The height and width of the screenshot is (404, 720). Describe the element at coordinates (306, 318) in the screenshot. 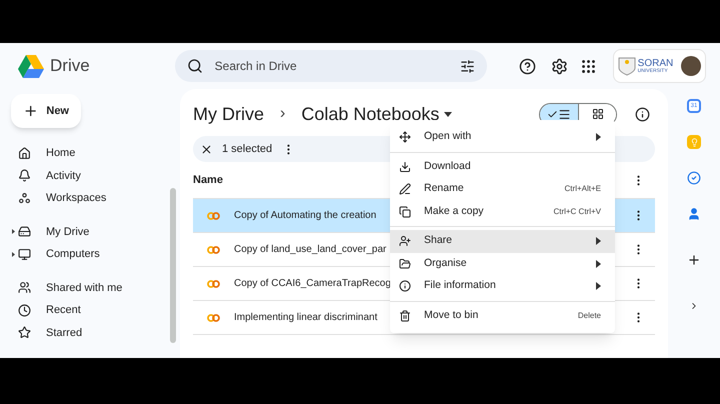

I see `file-name: Implementing linear discriminant` at that location.